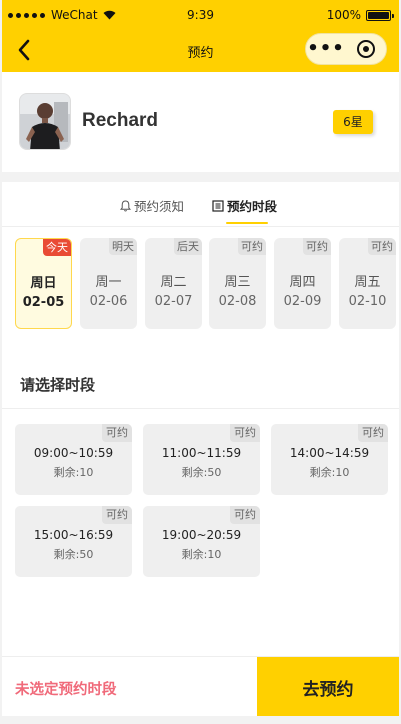 The image size is (401, 724). What do you see at coordinates (159, 206) in the screenshot?
I see `tab-notice-label: 预约须知` at bounding box center [159, 206].